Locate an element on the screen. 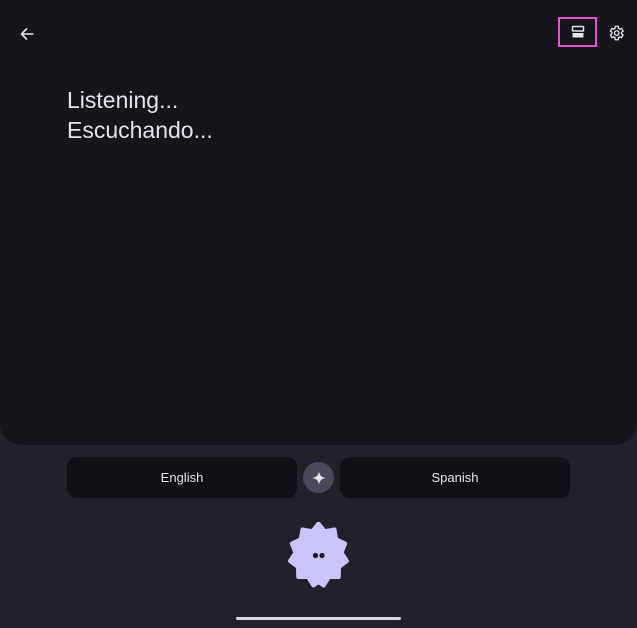 The height and width of the screenshot is (628, 637). split-view-icon is located at coordinates (577, 31).